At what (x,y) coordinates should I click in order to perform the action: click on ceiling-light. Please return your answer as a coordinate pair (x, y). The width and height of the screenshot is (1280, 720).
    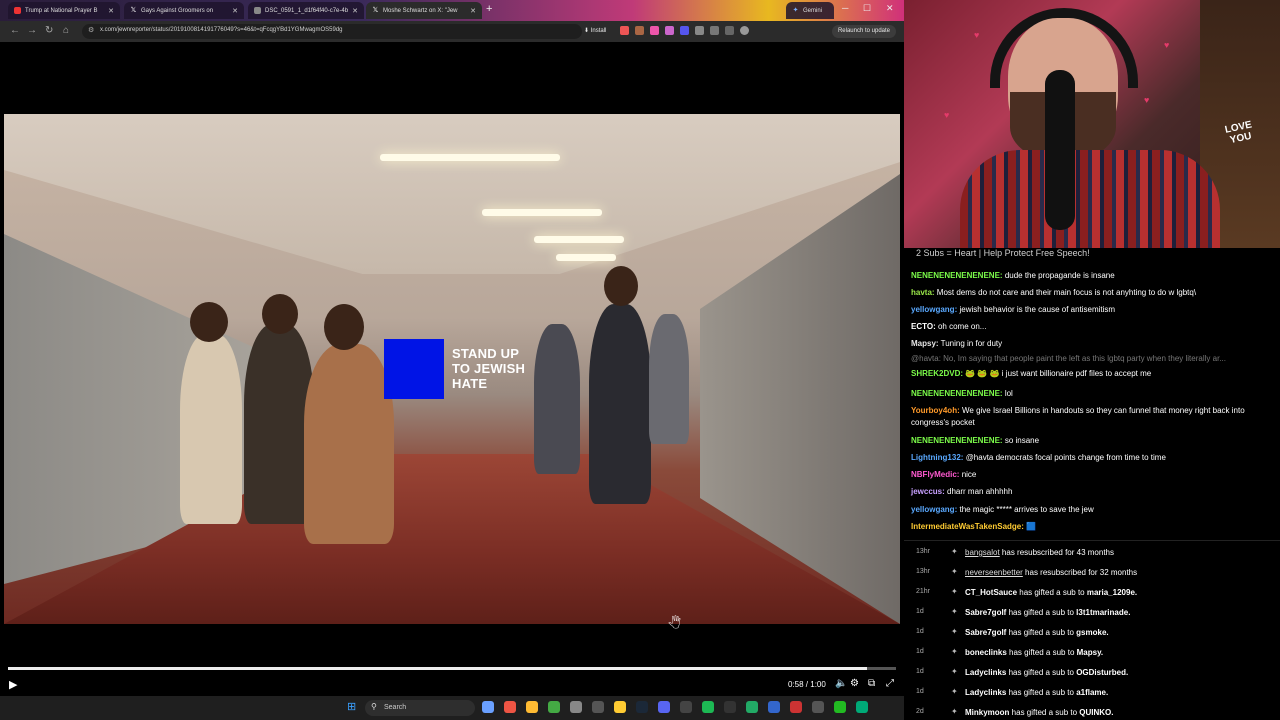
    Looking at the image, I should click on (470, 157).